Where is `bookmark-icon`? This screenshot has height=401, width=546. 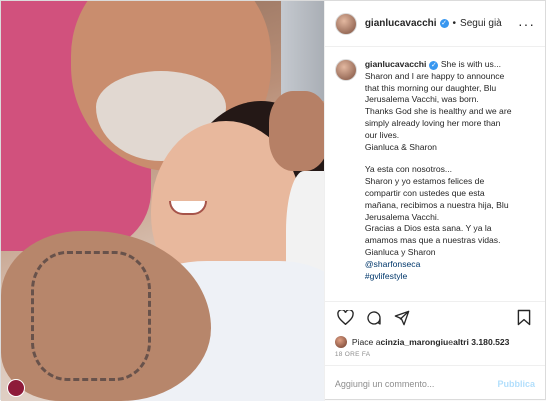 bookmark-icon is located at coordinates (524, 318).